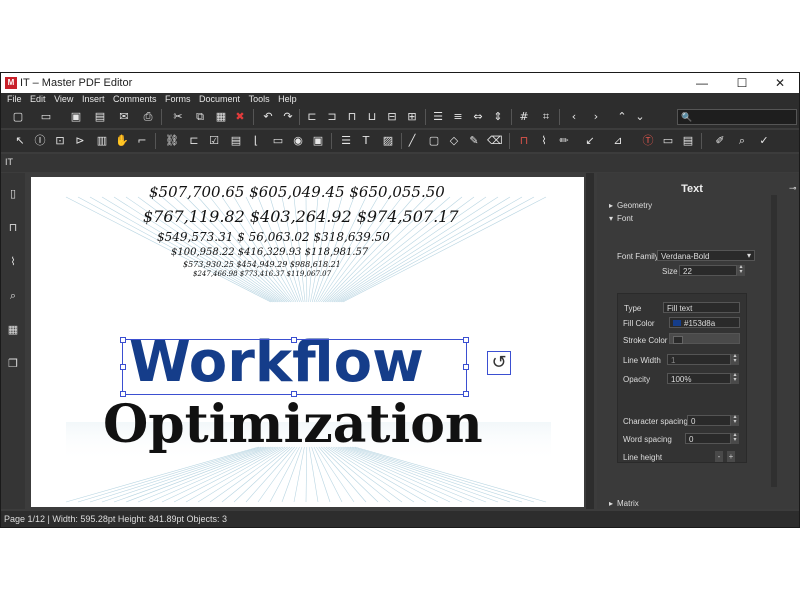 This screenshot has height=600, width=800. Describe the element at coordinates (434, 141) in the screenshot. I see `rectangle-tool-icon: ▢` at that location.